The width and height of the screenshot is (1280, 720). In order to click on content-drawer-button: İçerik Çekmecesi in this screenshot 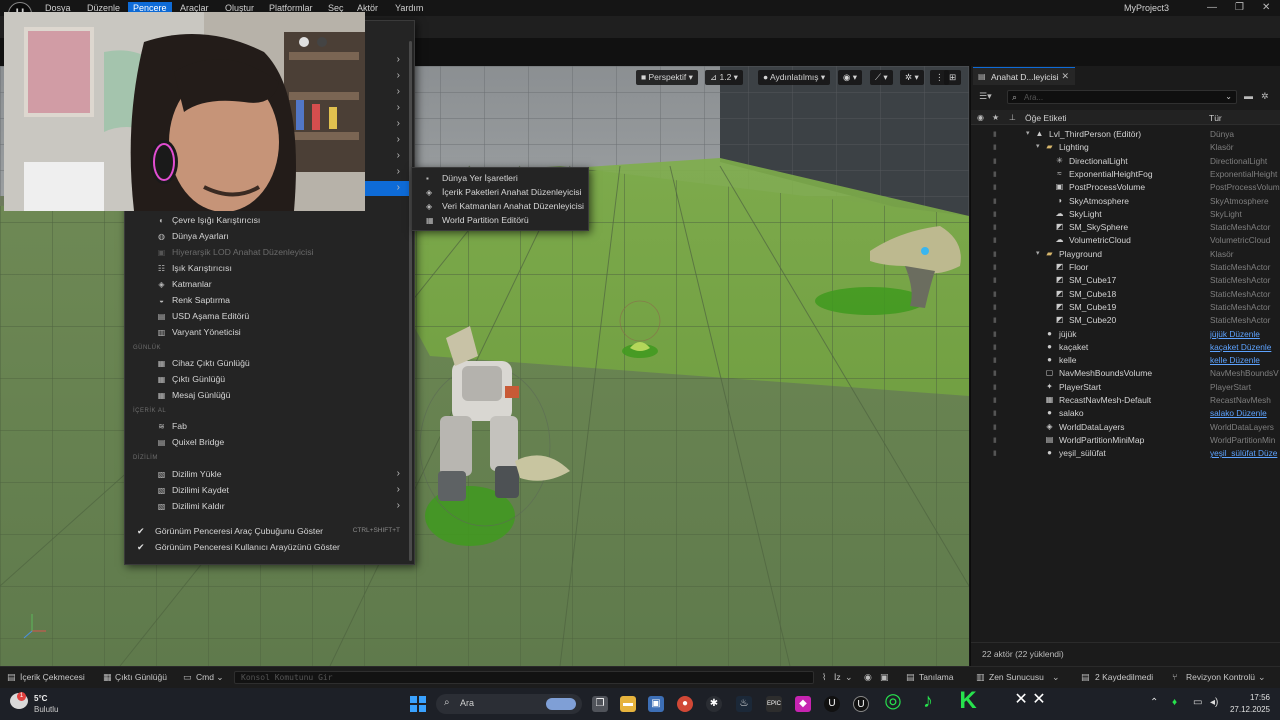, I will do `click(52, 677)`.